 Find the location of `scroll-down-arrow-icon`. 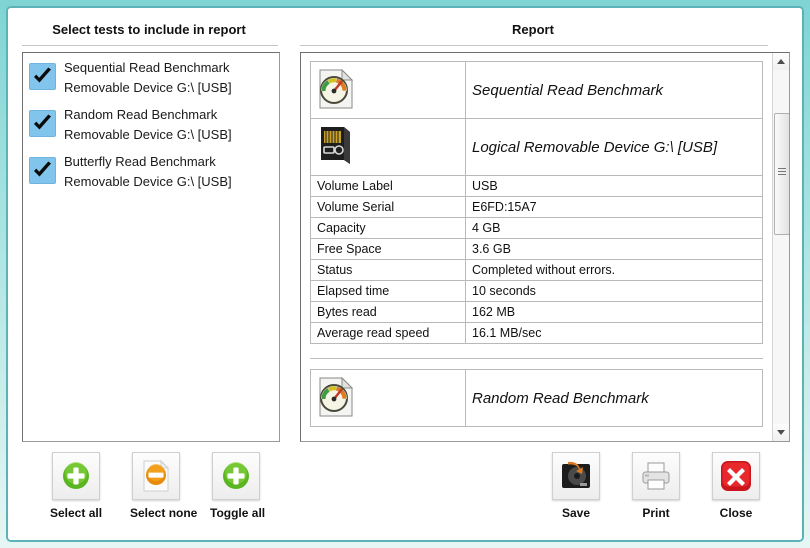

scroll-down-arrow-icon is located at coordinates (781, 432).